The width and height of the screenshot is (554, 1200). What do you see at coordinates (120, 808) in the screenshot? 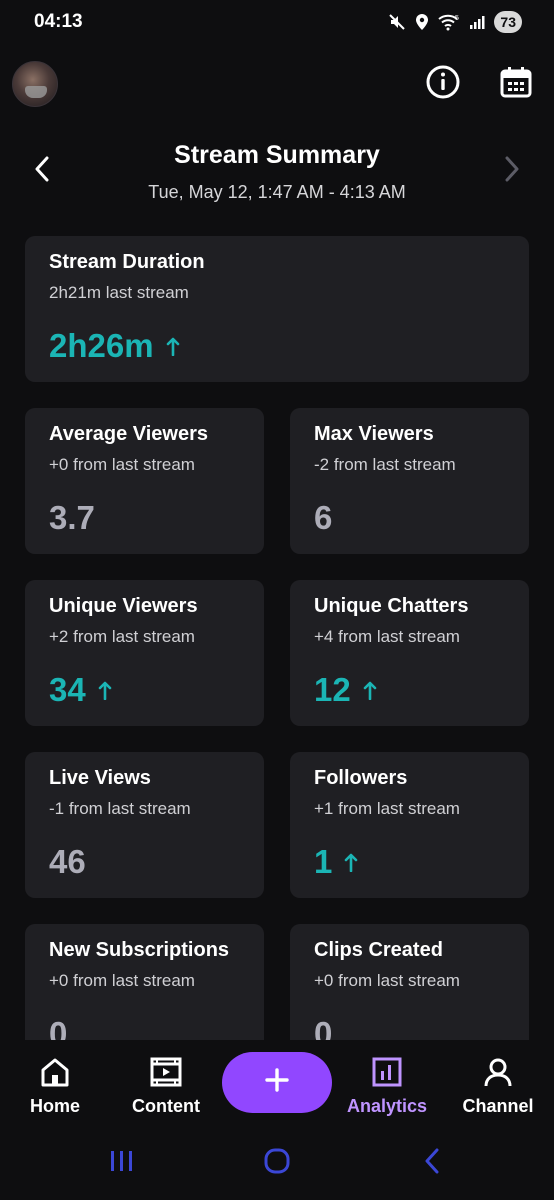
I see `card-subtitle: -1 from last stream` at bounding box center [120, 808].